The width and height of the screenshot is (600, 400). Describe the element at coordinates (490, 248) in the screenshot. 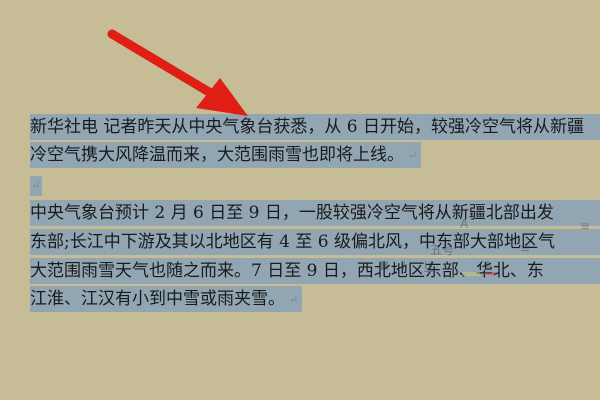

I see `mini-formatting-toolbar: 五号 A ≡ B I U A ≡` at that location.